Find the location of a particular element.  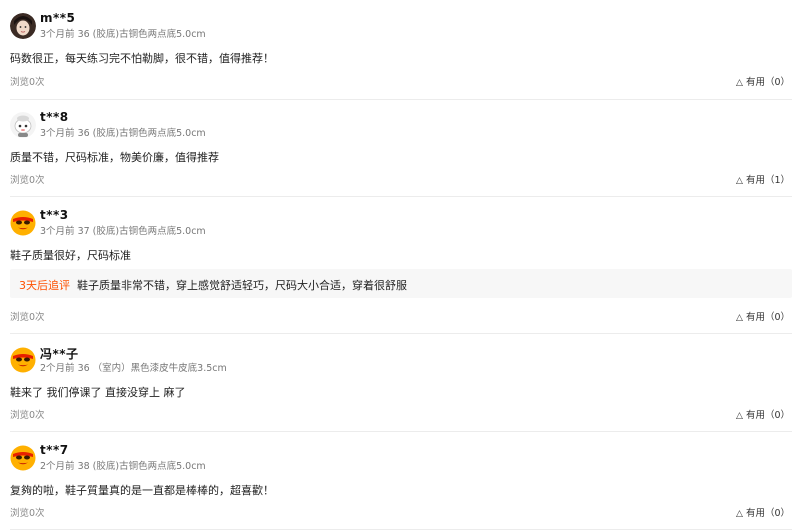

review-content: 鞋子质量很好，尺码标准 is located at coordinates (70, 255).